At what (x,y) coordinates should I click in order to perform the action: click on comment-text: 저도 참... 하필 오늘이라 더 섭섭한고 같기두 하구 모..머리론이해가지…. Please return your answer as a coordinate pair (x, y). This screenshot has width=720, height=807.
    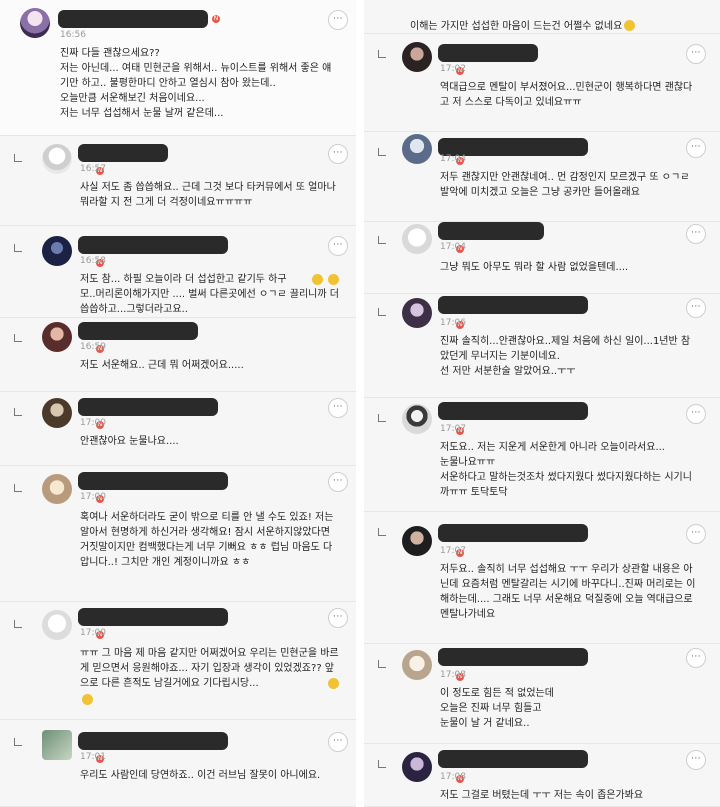
    Looking at the image, I should click on (209, 294).